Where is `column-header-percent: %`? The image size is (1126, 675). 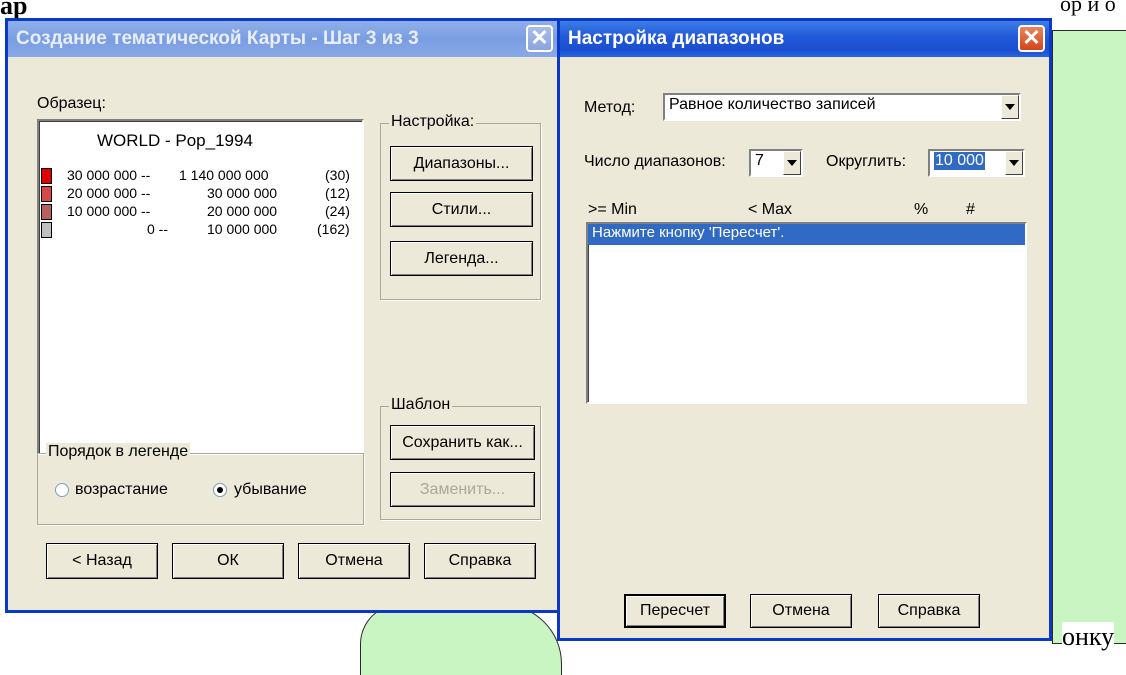
column-header-percent: % is located at coordinates (921, 209).